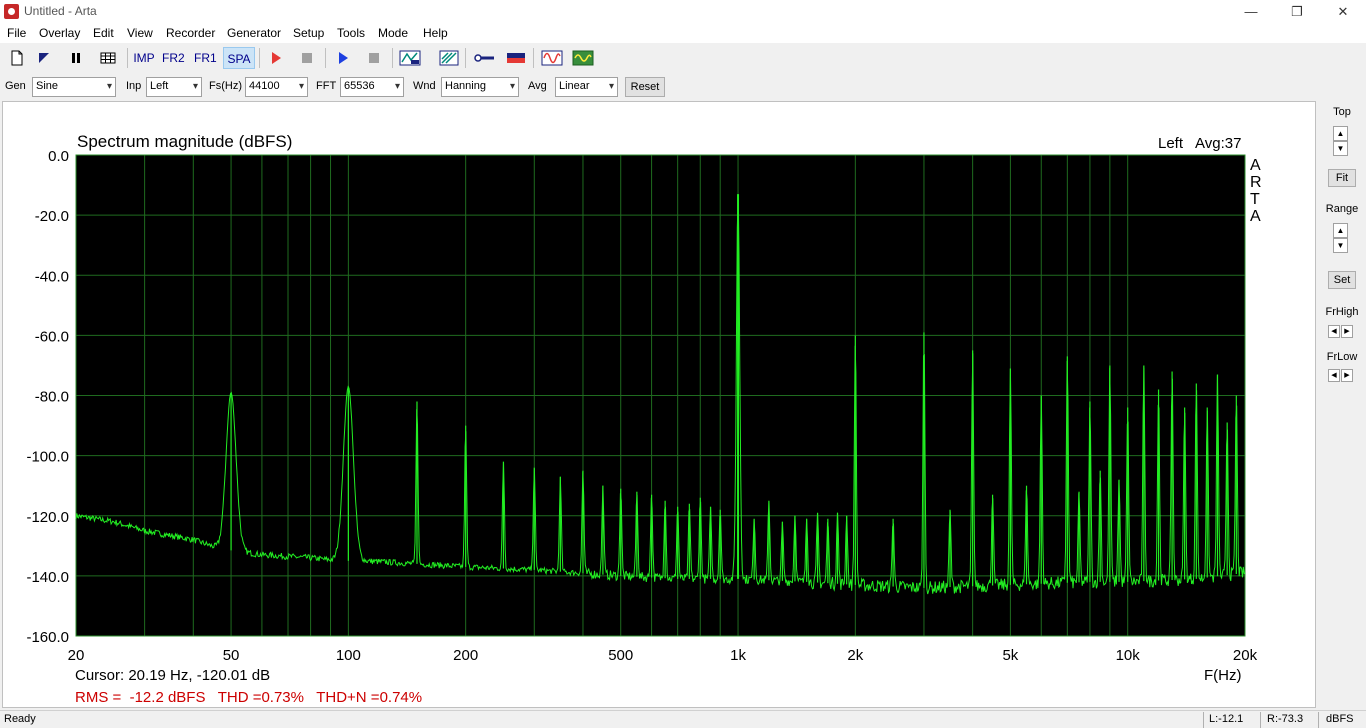 Image resolution: width=1366 pixels, height=728 pixels. What do you see at coordinates (144, 58) in the screenshot?
I see `imp-mode-button: IMP` at bounding box center [144, 58].